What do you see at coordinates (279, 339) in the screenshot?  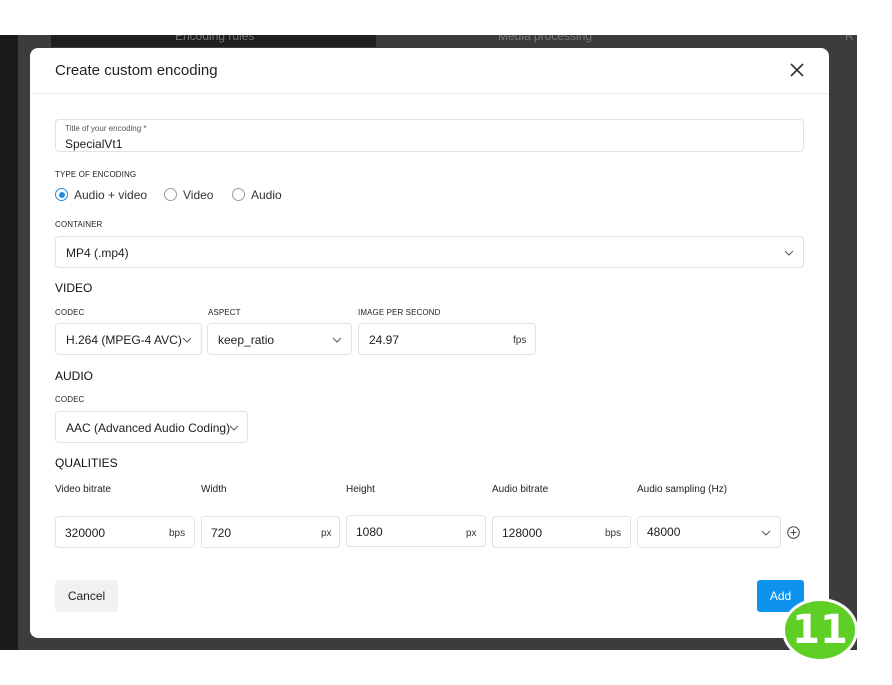 I see `video-aspect-select: keep_ratio` at bounding box center [279, 339].